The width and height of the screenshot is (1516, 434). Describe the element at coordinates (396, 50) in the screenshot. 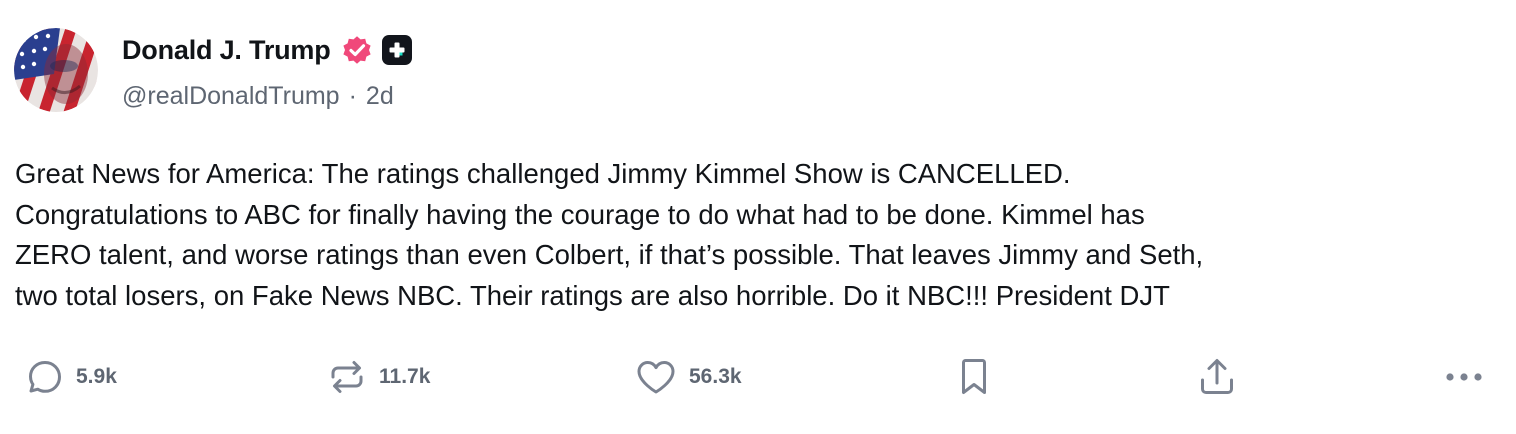

I see `plus-badge-icon` at that location.